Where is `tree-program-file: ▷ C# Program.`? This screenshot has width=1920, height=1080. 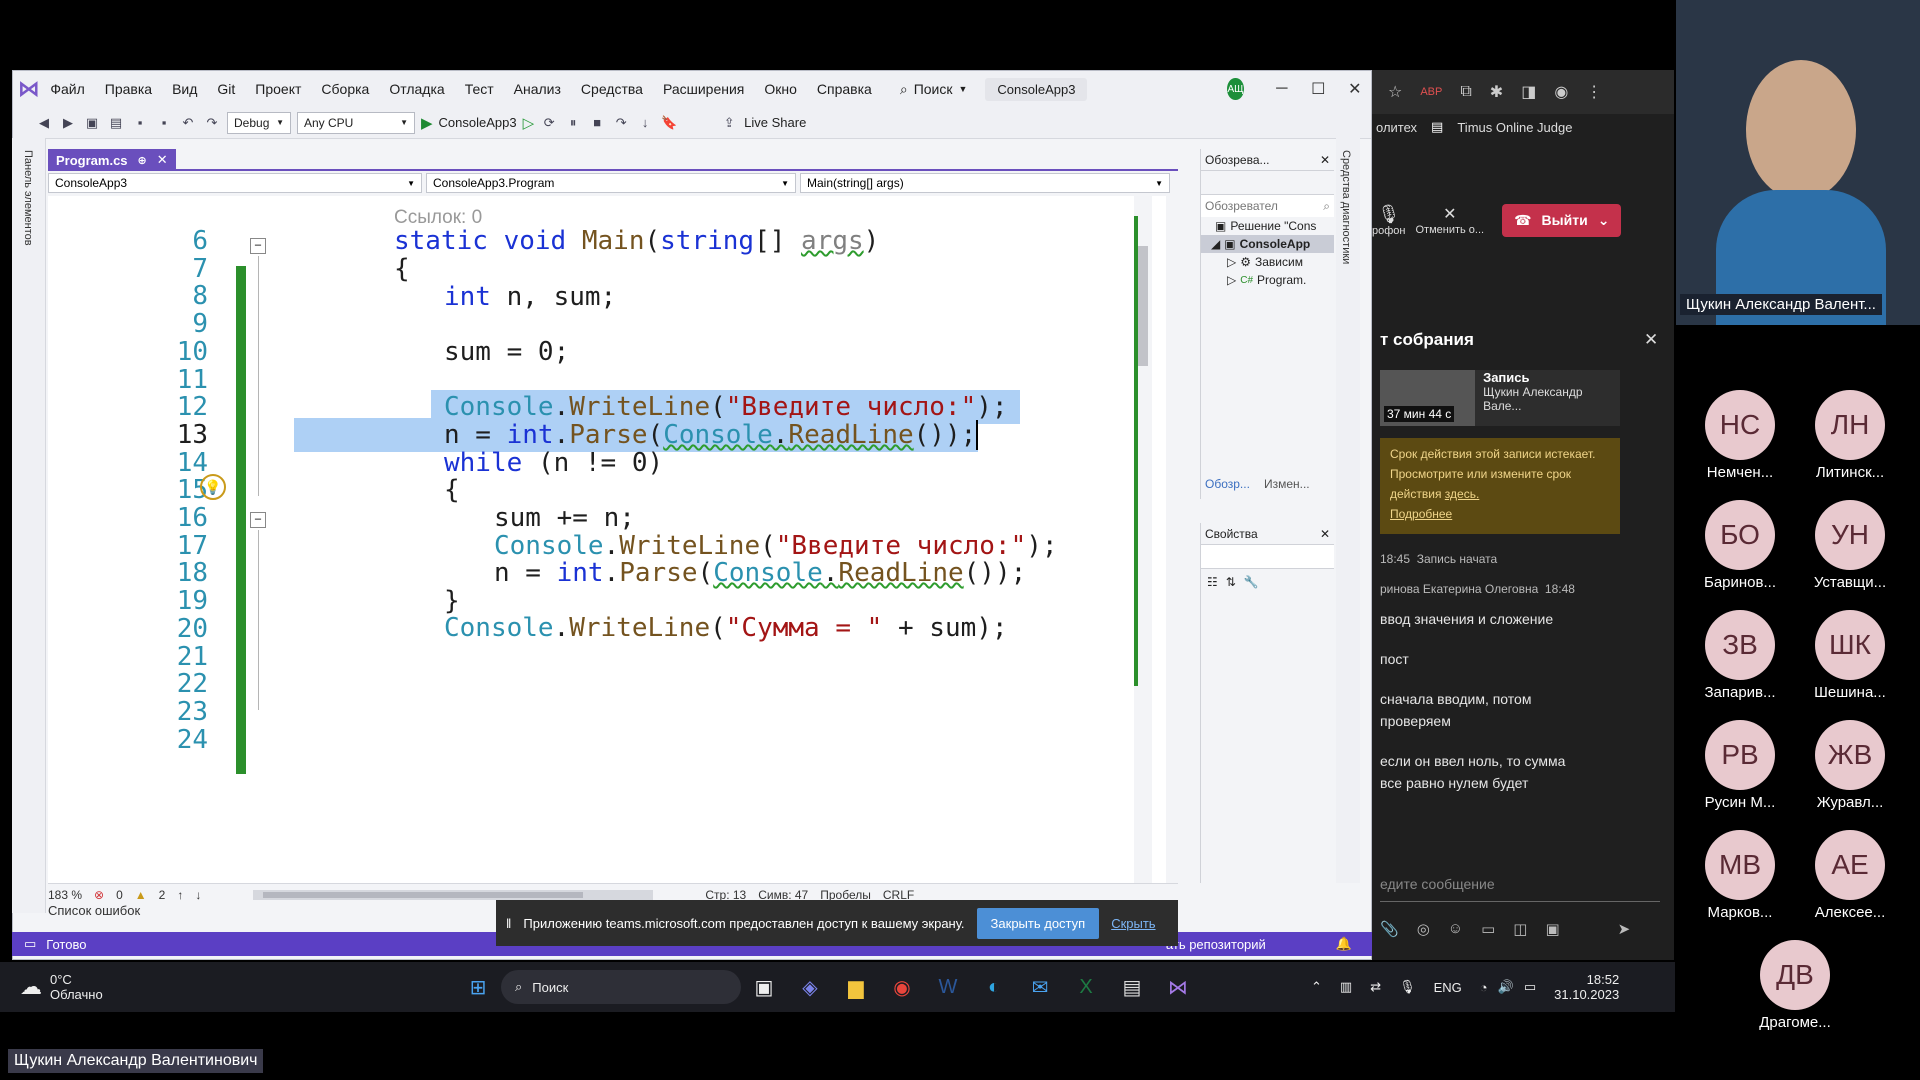
tree-program-file: ▷ C# Program. is located at coordinates (1267, 280).